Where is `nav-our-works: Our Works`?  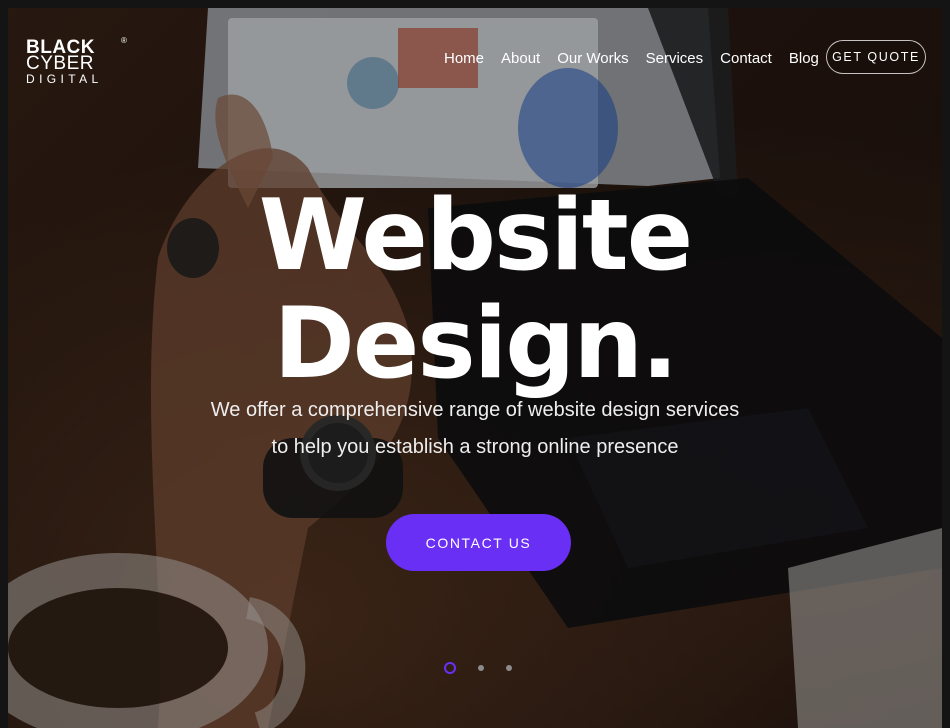 nav-our-works: Our Works is located at coordinates (592, 59).